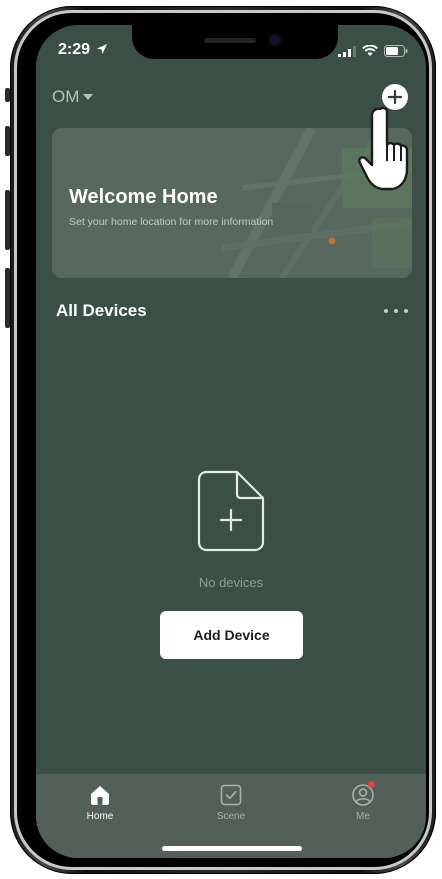 The height and width of the screenshot is (879, 442). I want to click on no-devices-text: No devices, so click(231, 582).